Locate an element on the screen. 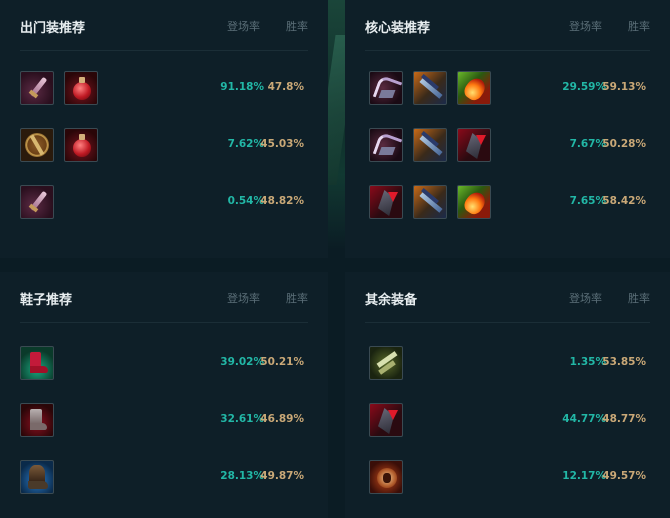 This screenshot has height=518, width=670. build-row: 39.02% 50.21% is located at coordinates (164, 364).